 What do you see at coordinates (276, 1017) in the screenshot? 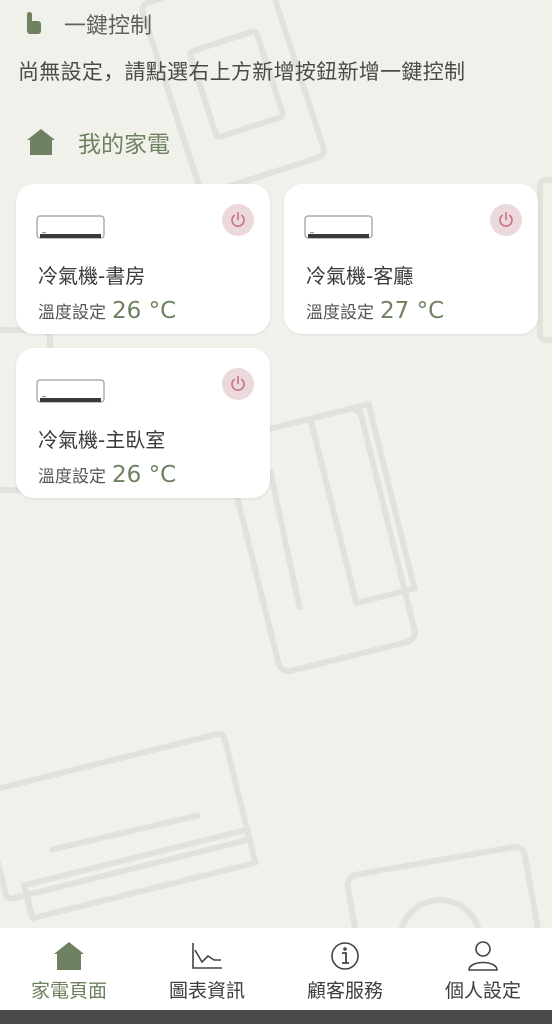
I see `system-navigation-bar` at bounding box center [276, 1017].